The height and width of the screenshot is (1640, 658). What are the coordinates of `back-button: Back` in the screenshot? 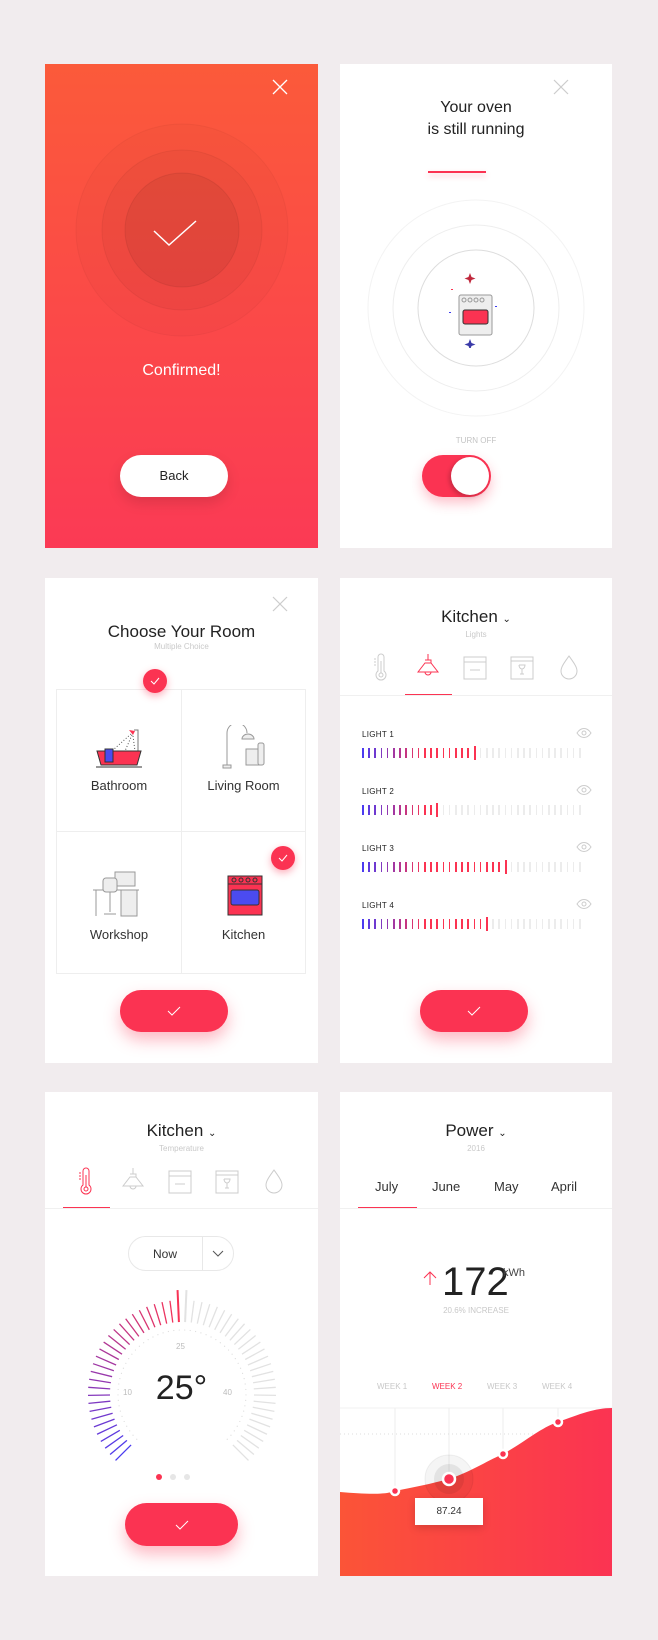 It's located at (174, 476).